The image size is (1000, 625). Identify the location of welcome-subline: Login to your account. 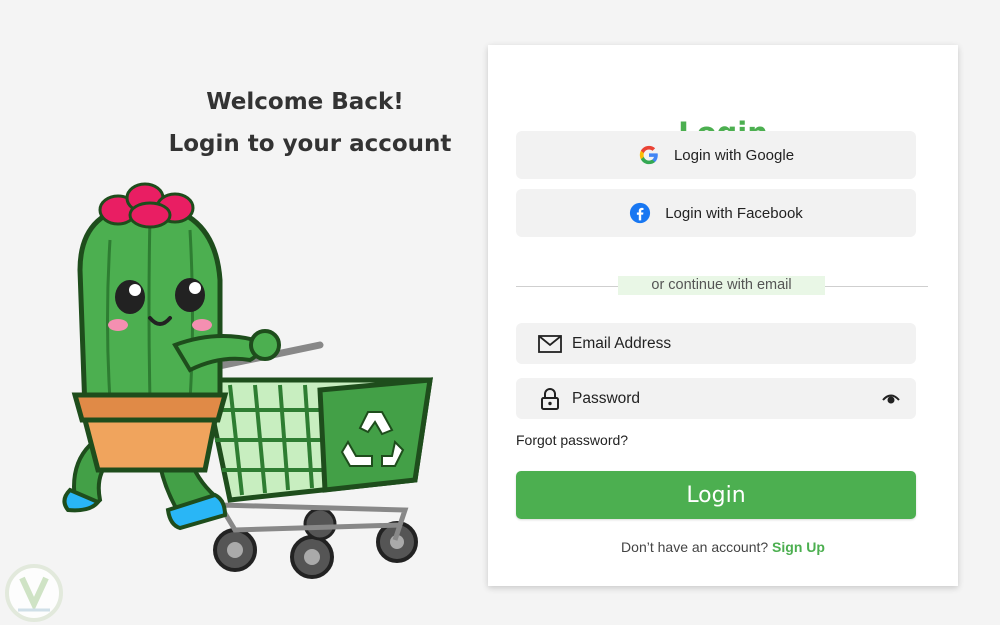
(310, 144).